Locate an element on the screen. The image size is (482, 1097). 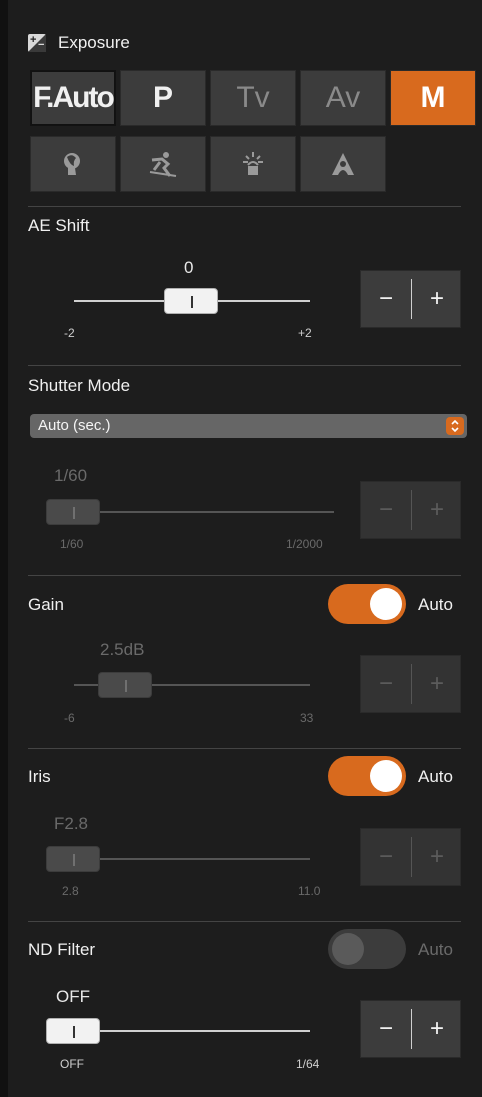
iris-label: Iris is located at coordinates (39, 776).